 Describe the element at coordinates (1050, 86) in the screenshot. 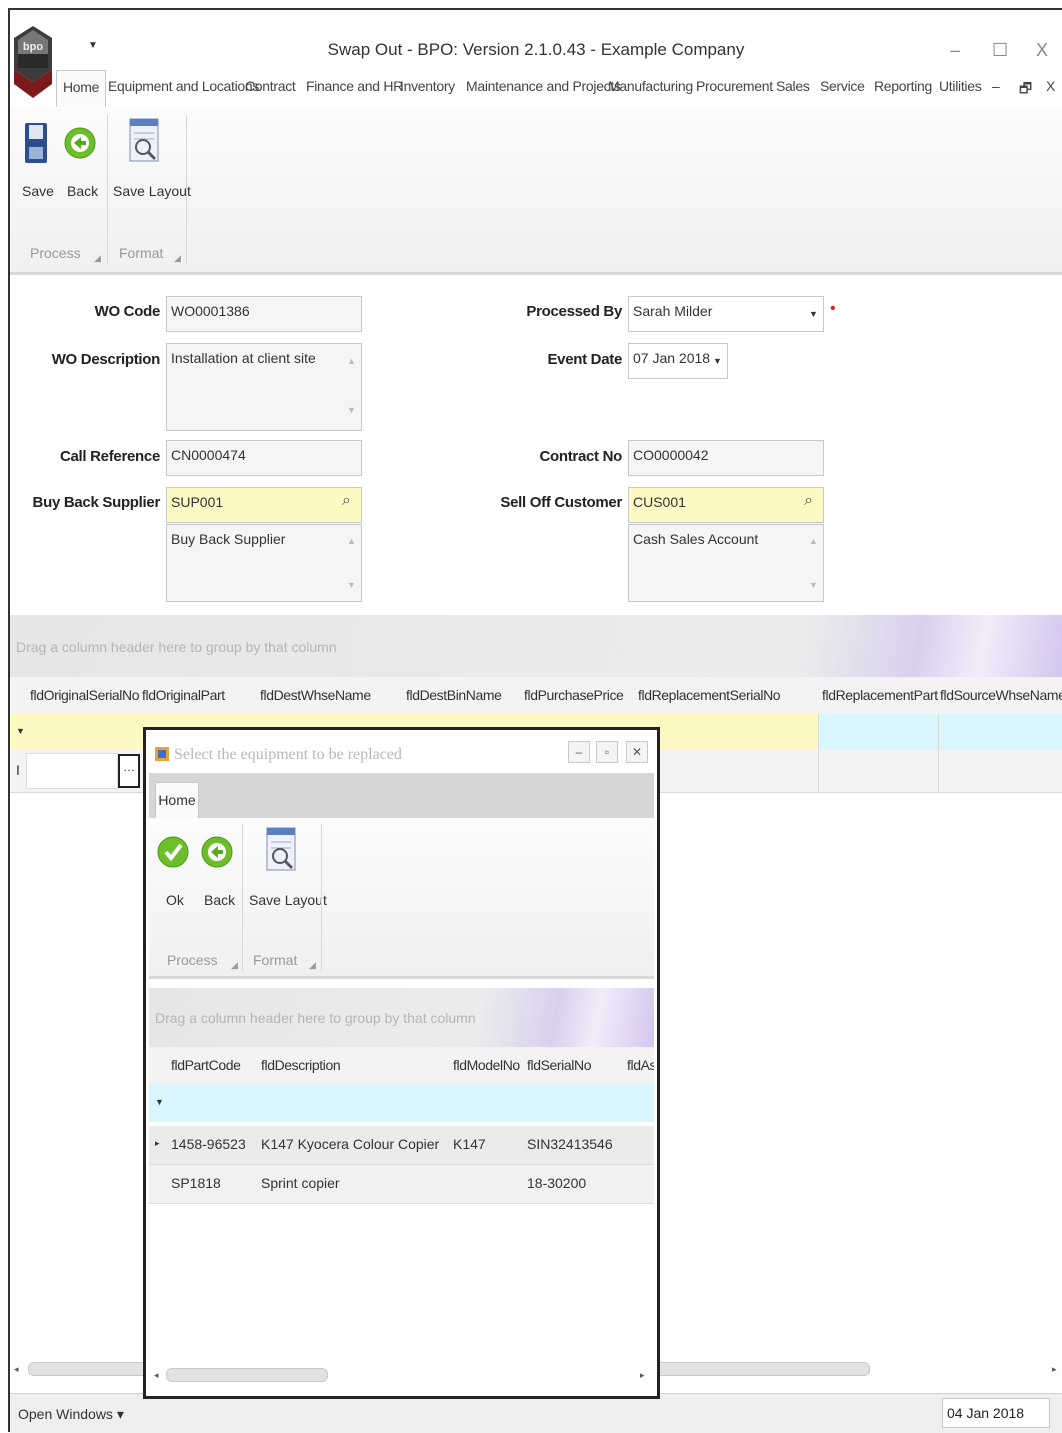

I see `mdi-close-button: X` at that location.